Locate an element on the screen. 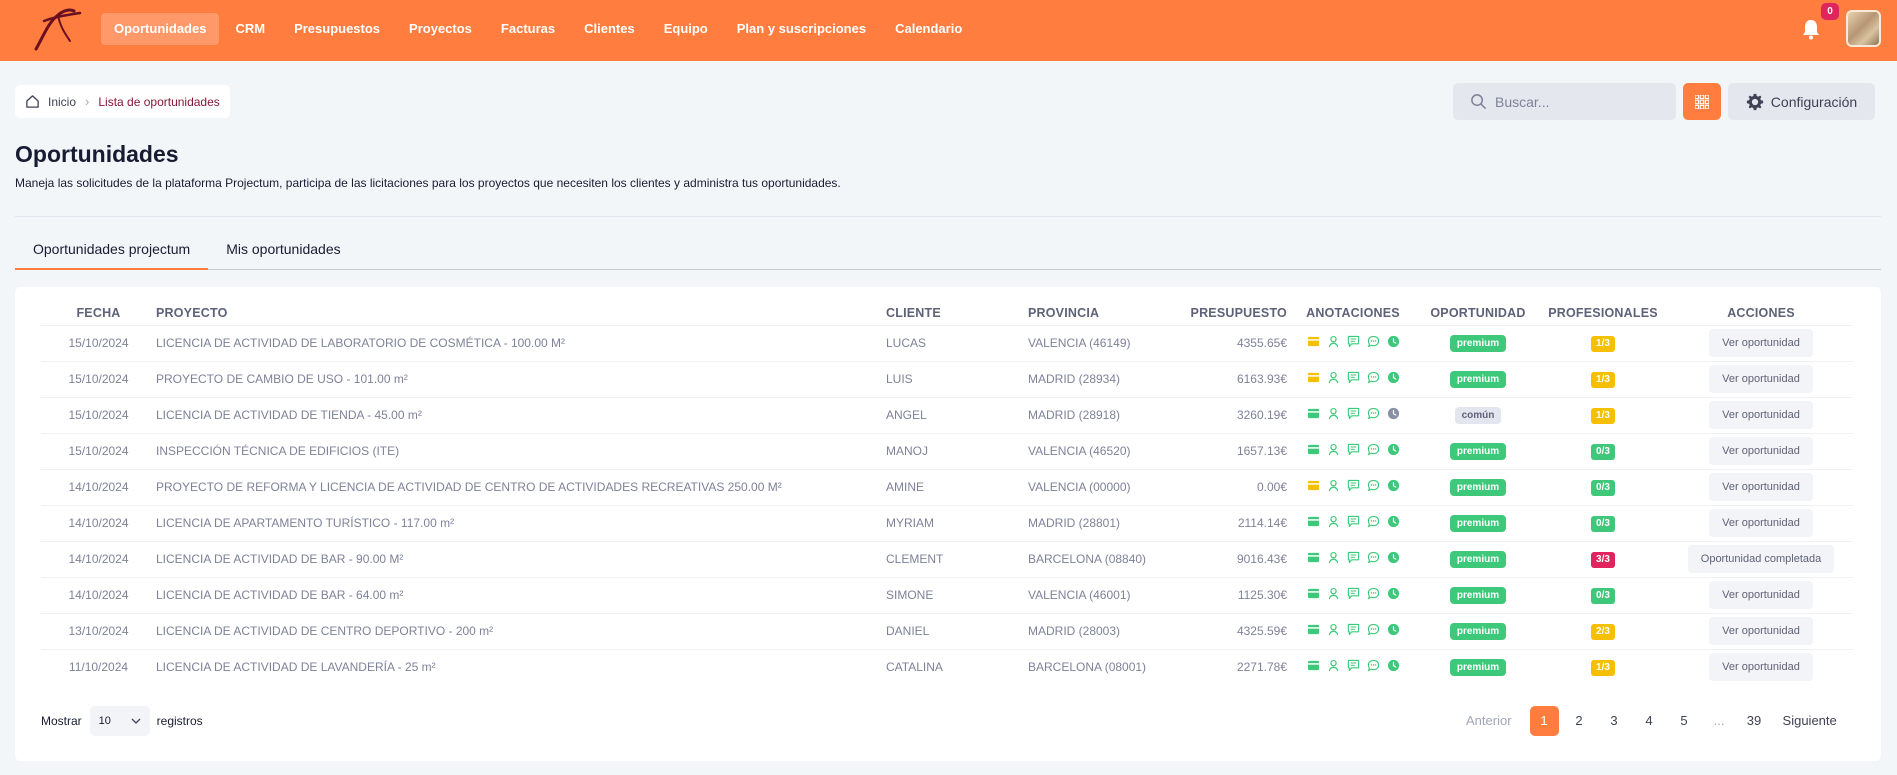 This screenshot has width=1897, height=775. nav-item-plan-y-suscripciones: Plan y suscripciones is located at coordinates (801, 29).